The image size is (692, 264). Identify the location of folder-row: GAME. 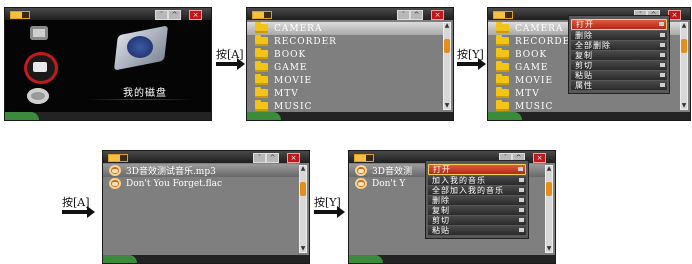
(345, 67).